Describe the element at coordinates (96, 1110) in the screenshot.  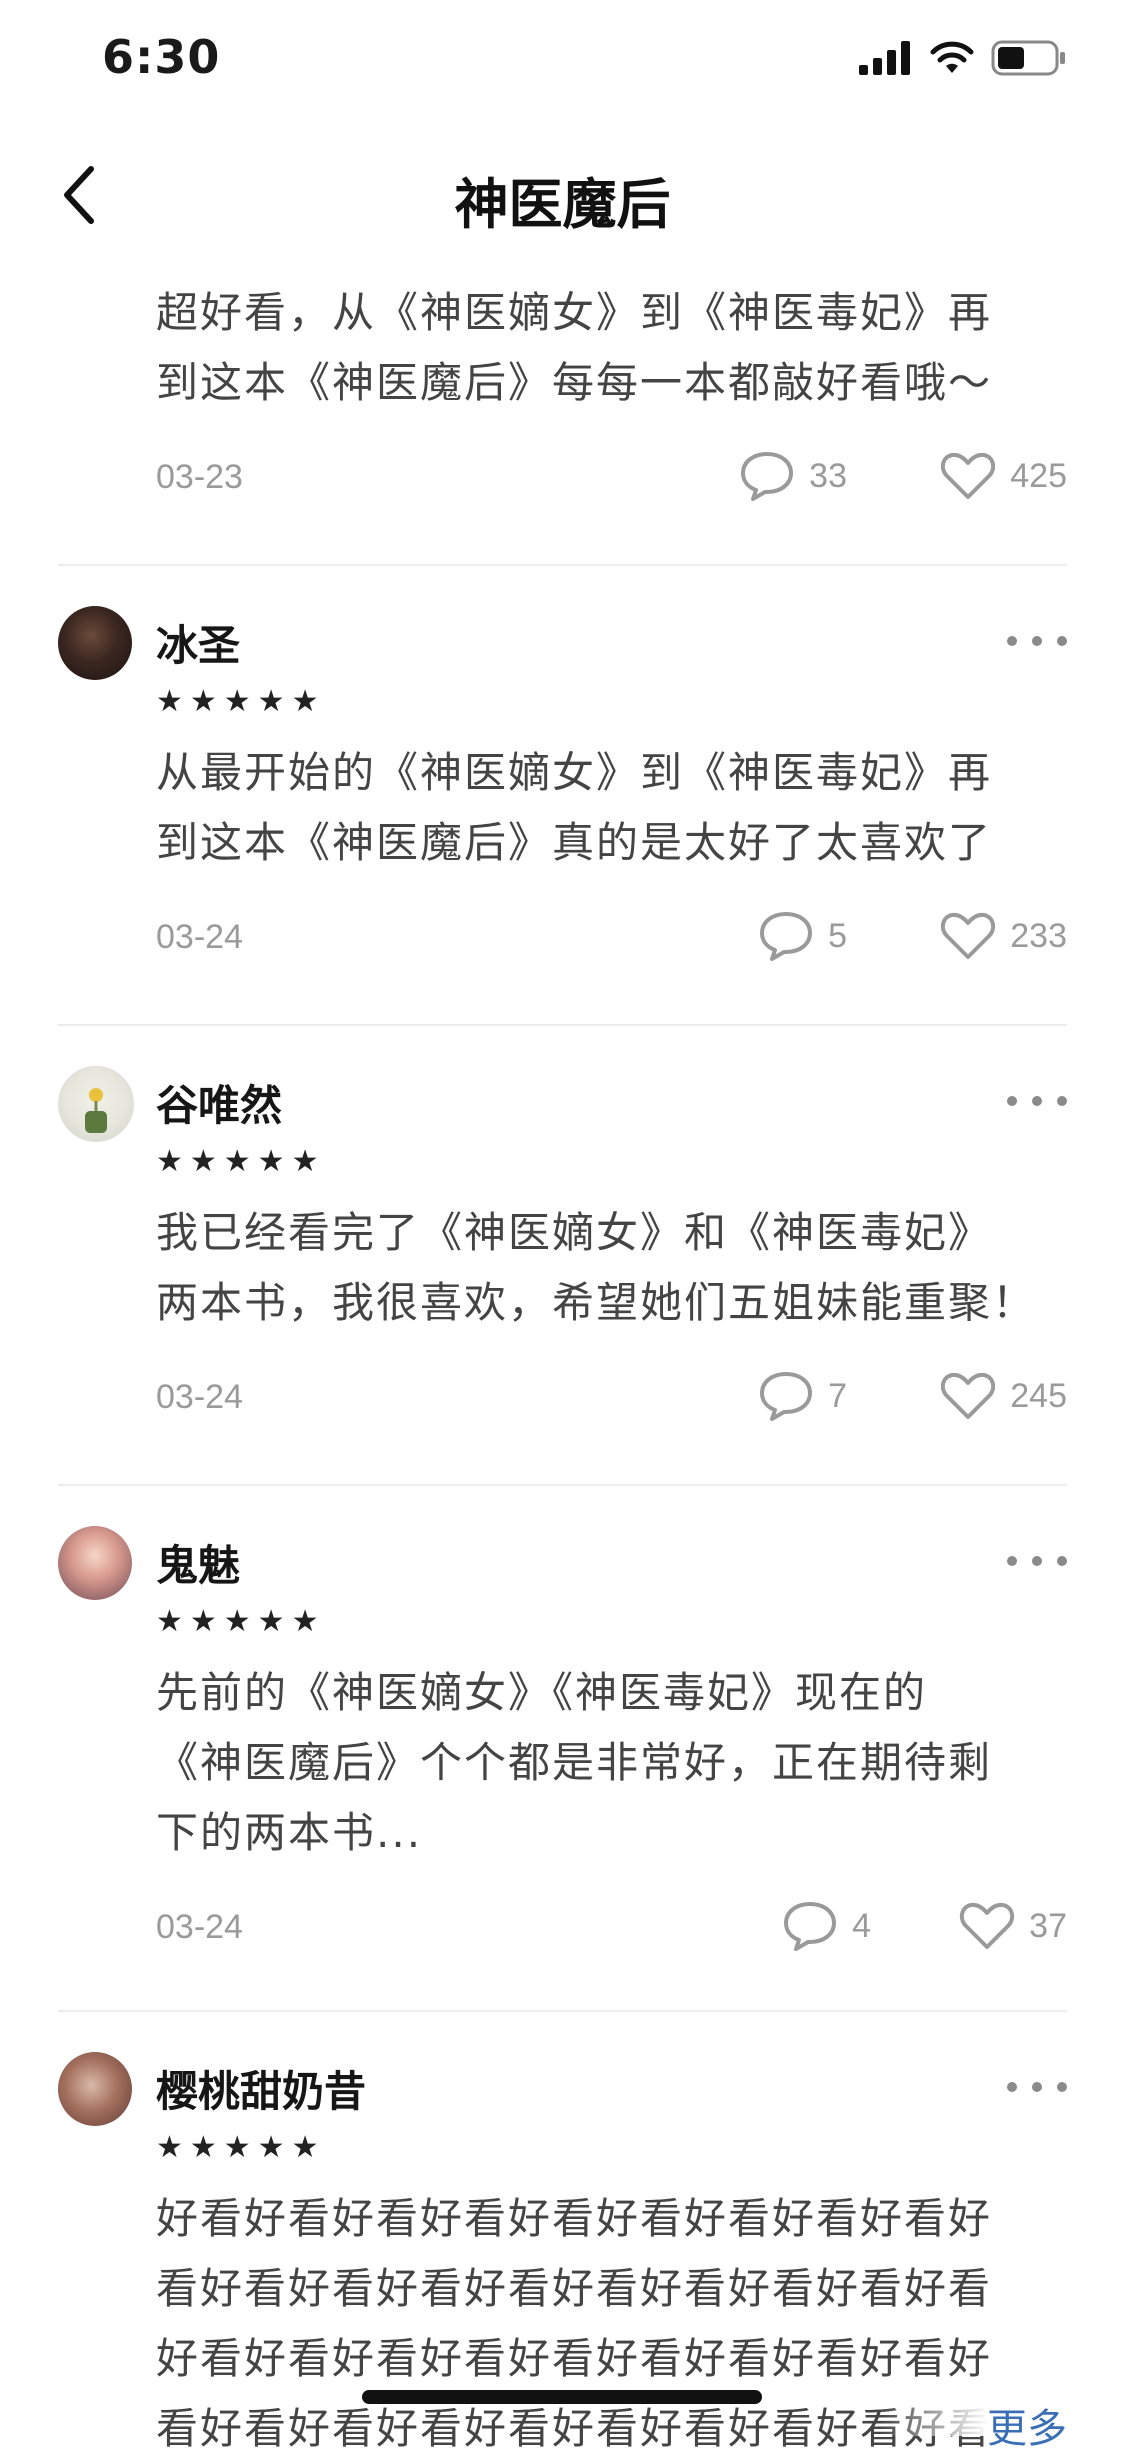
I see `avatar-image` at that location.